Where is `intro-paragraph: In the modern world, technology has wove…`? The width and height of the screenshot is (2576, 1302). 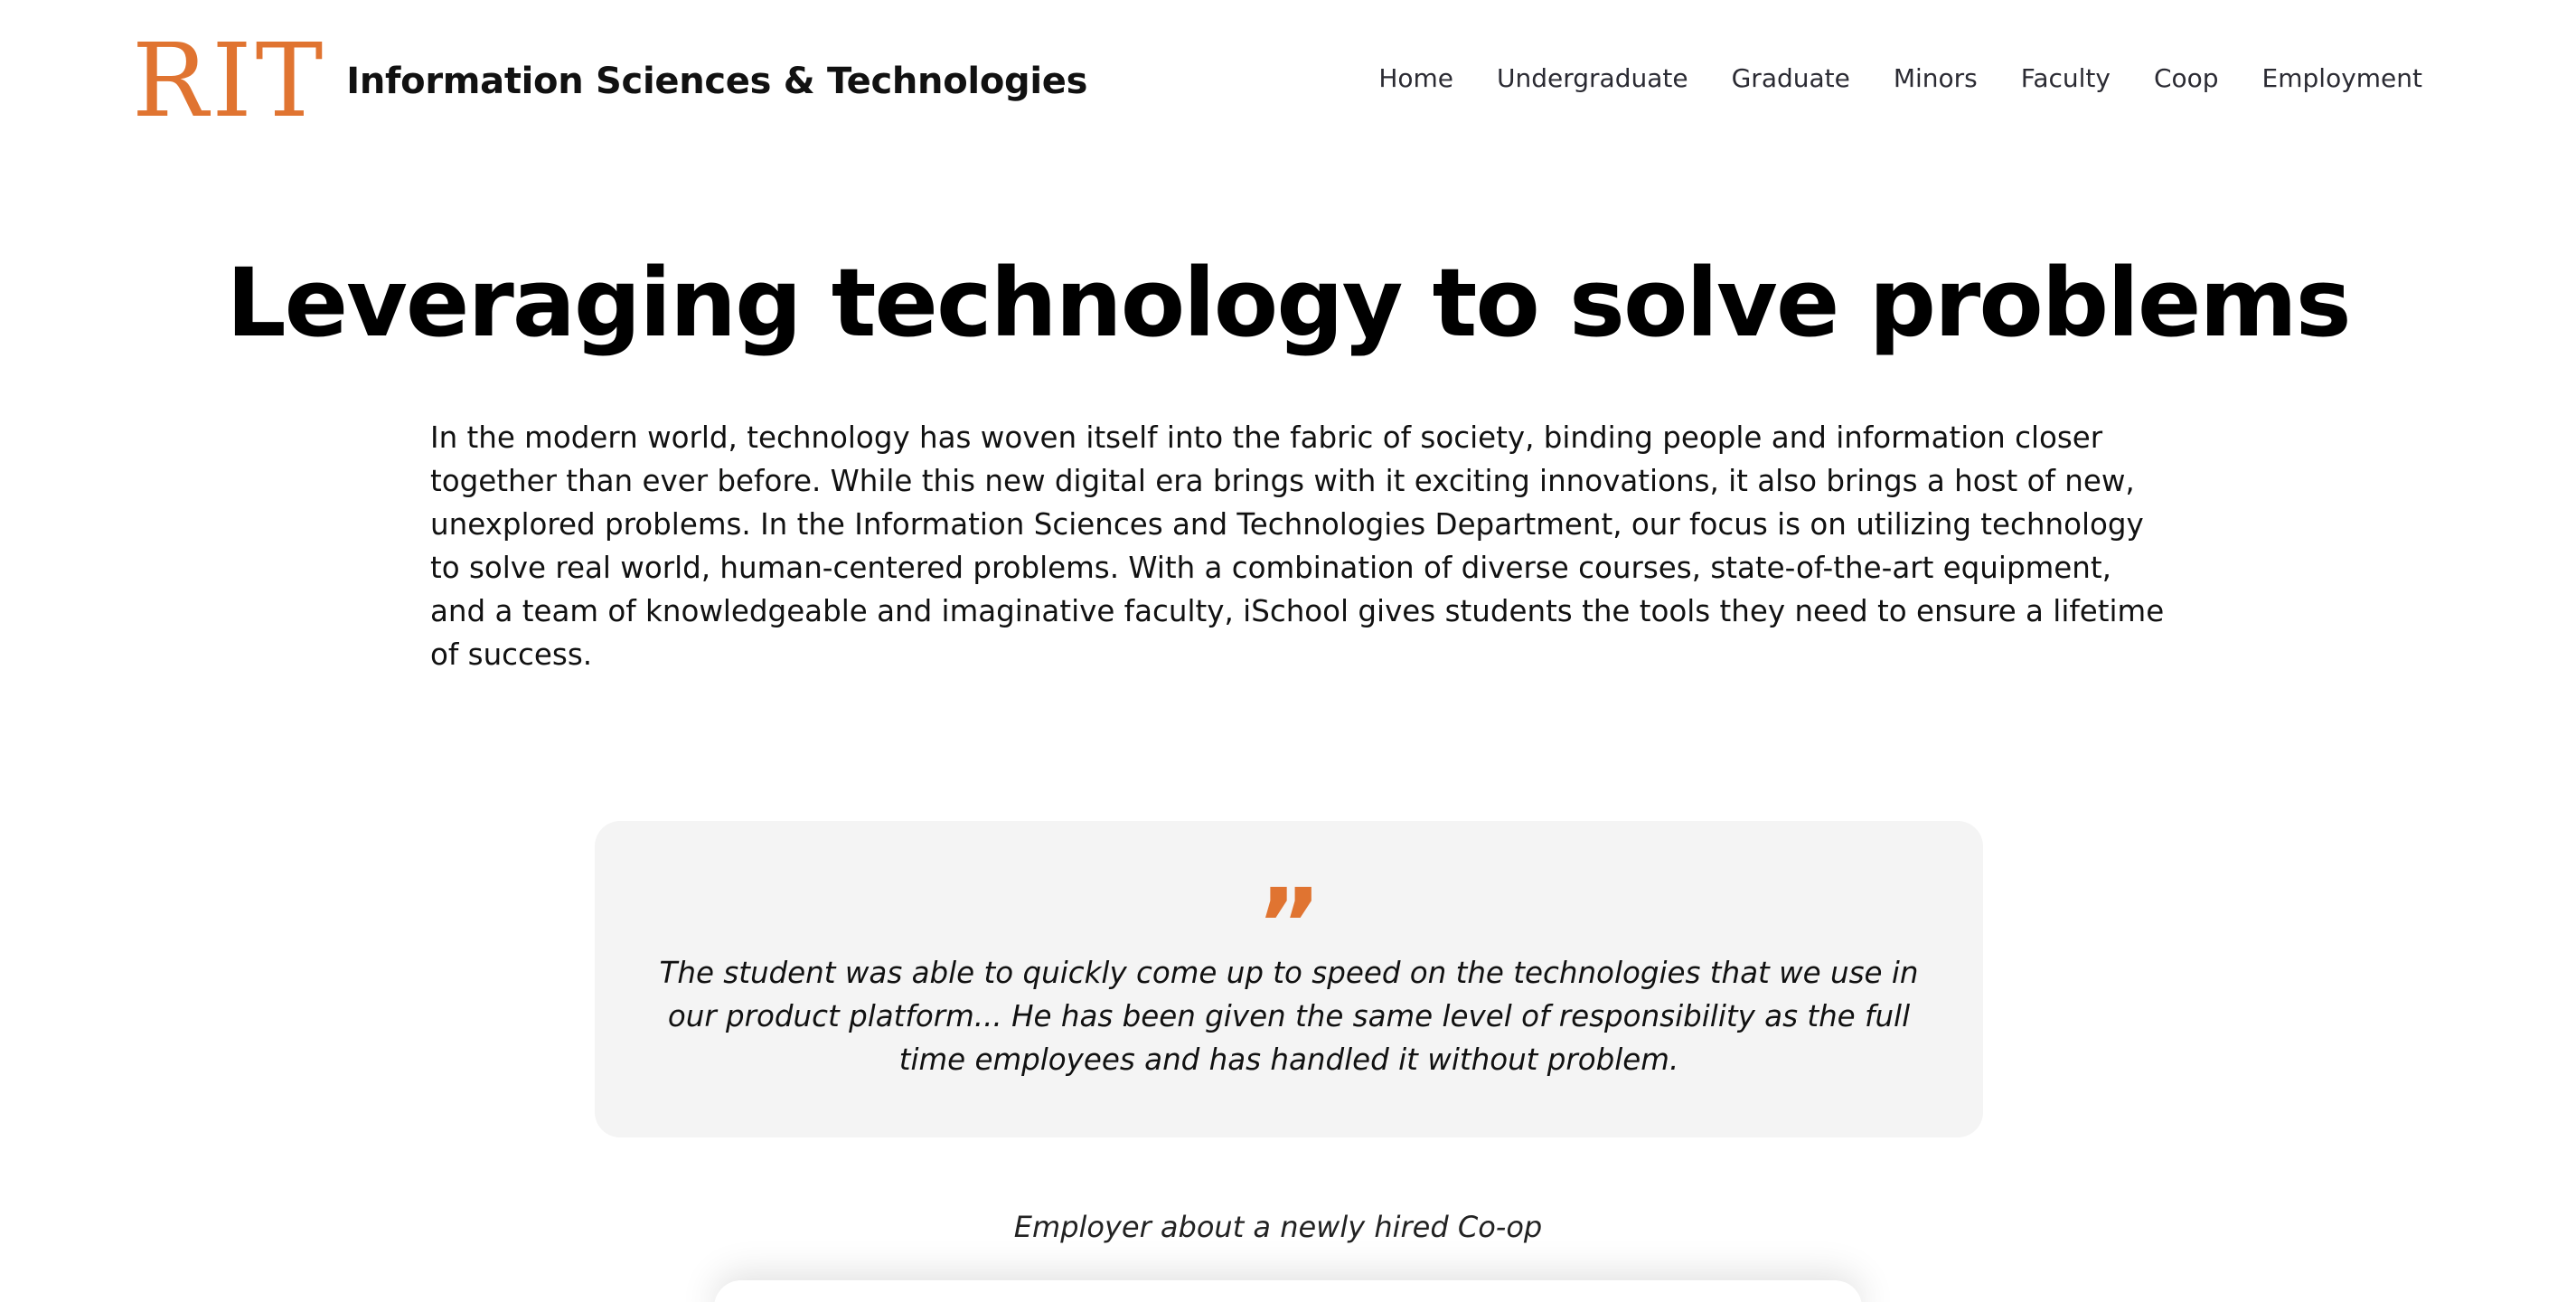
intro-paragraph: In the modern world, technology has wove… is located at coordinates (1298, 546).